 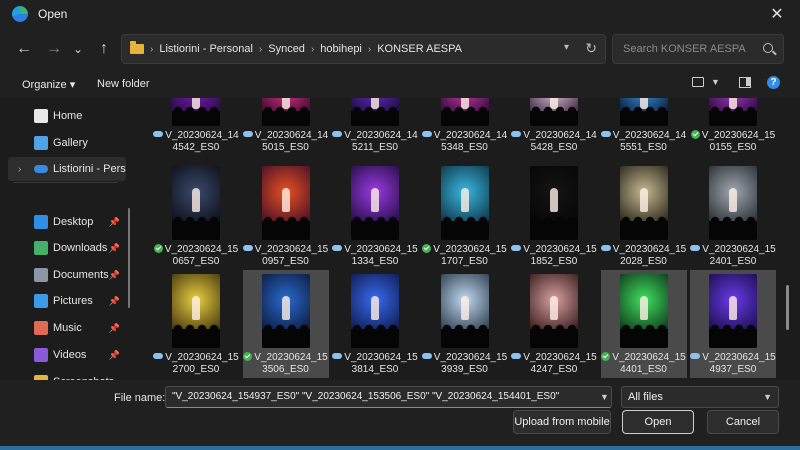 What do you see at coordinates (645, 397) in the screenshot?
I see `file-type-value: All files` at bounding box center [645, 397].